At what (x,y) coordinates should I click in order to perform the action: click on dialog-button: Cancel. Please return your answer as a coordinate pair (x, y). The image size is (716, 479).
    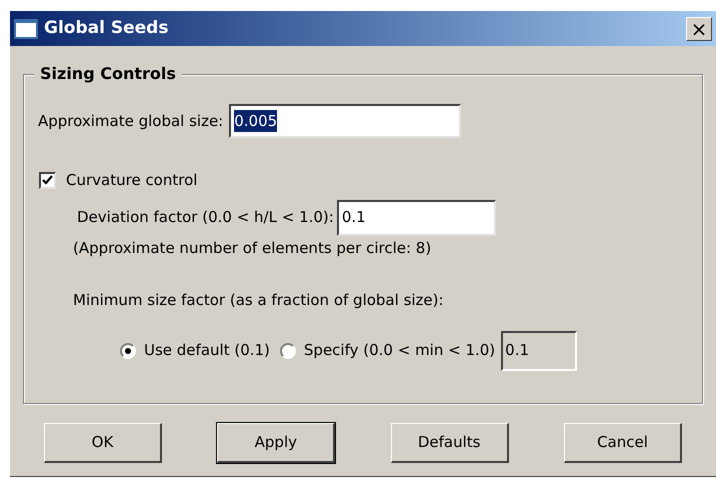
    Looking at the image, I should click on (623, 443).